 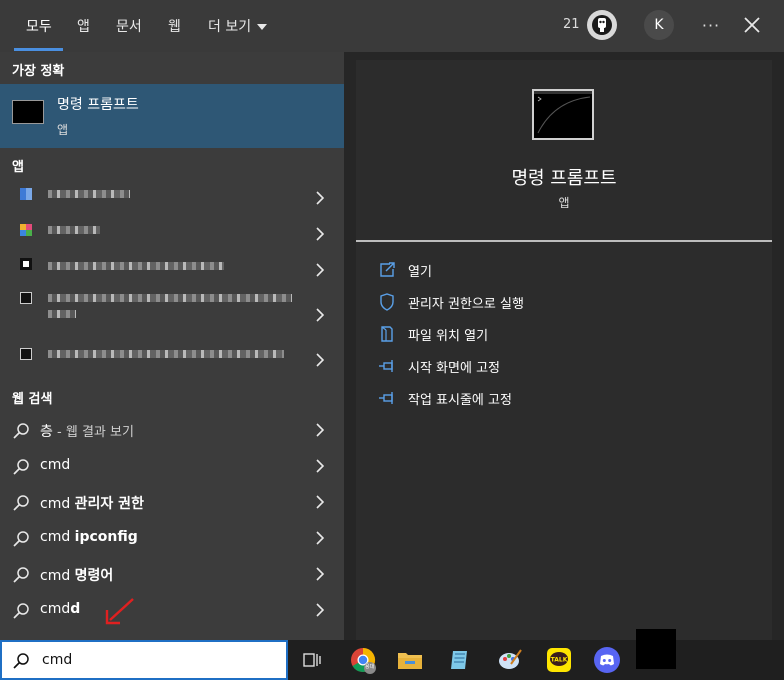 What do you see at coordinates (63, 130) in the screenshot?
I see `best-match-subtitle: 앱` at bounding box center [63, 130].